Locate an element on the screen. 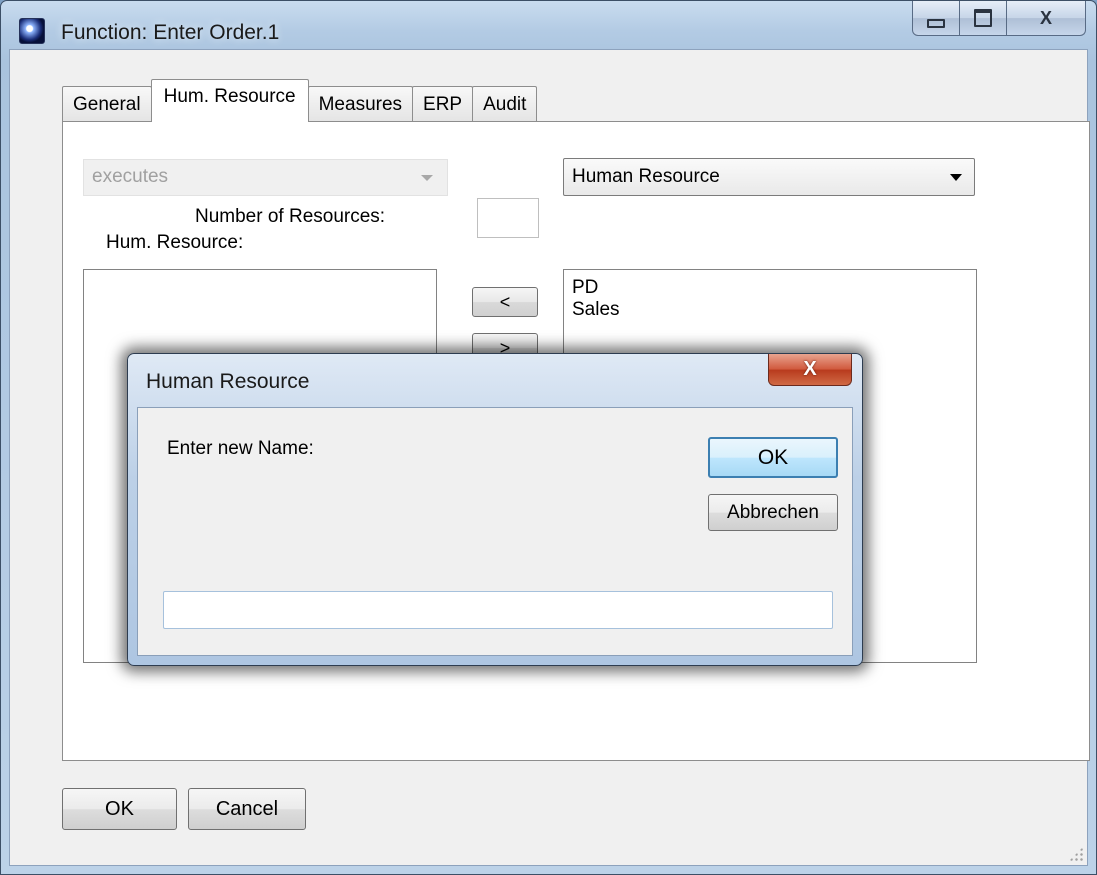 This screenshot has width=1097, height=875. maximize-icon is located at coordinates (983, 18).